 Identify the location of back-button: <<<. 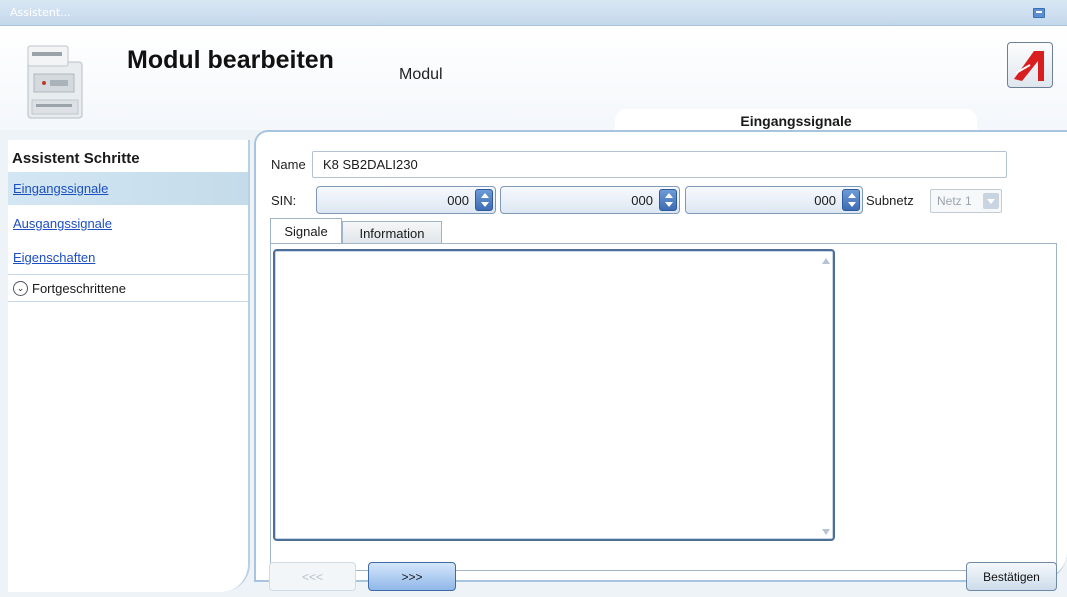
(312, 576).